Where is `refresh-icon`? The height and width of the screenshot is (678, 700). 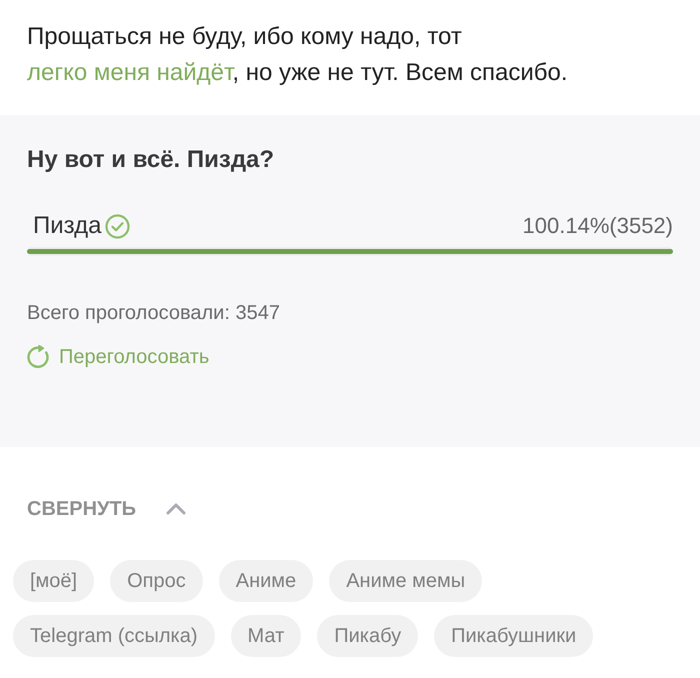
refresh-icon is located at coordinates (39, 357).